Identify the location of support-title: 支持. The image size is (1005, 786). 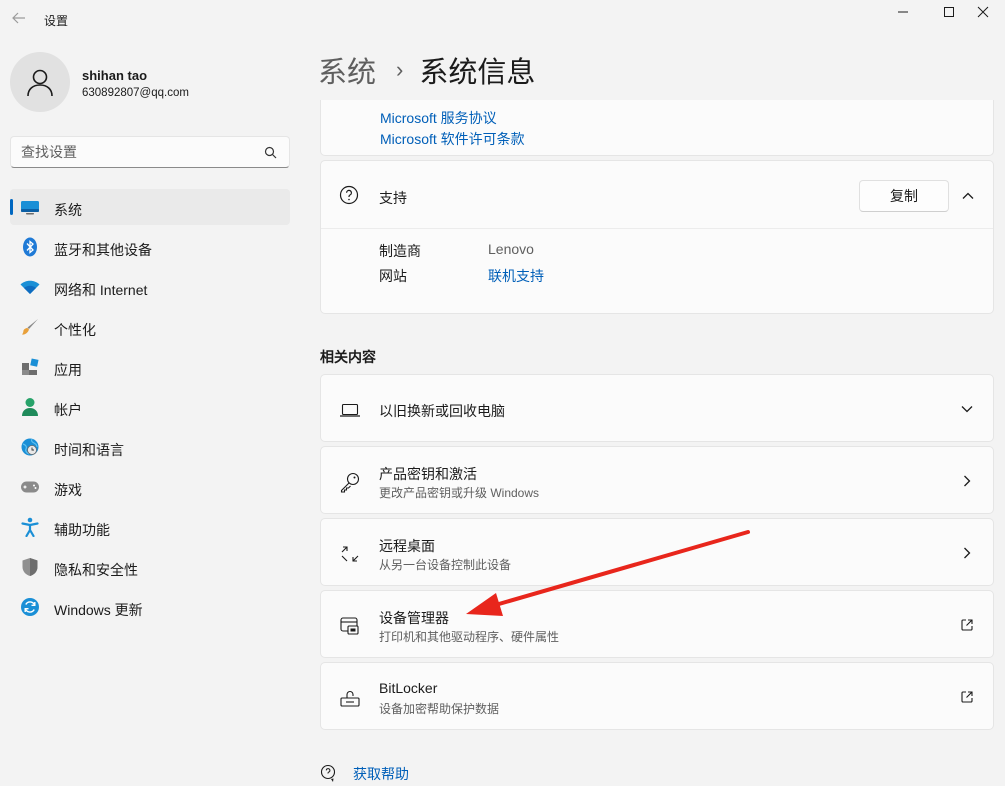
(393, 198).